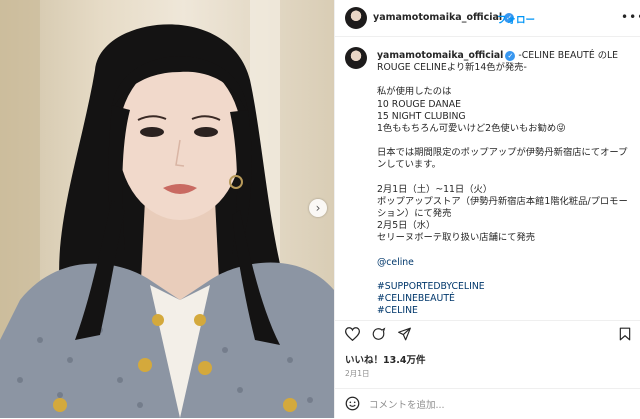 The image size is (640, 419). What do you see at coordinates (421, 116) in the screenshot?
I see `caption-line: 15 NIGHT CLUBING` at bounding box center [421, 116].